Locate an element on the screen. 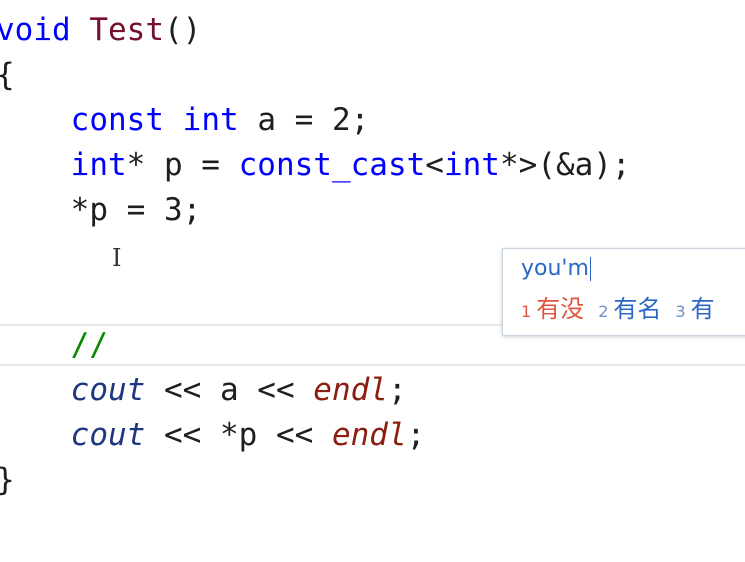  candidate-text: 有没 is located at coordinates (560, 309).